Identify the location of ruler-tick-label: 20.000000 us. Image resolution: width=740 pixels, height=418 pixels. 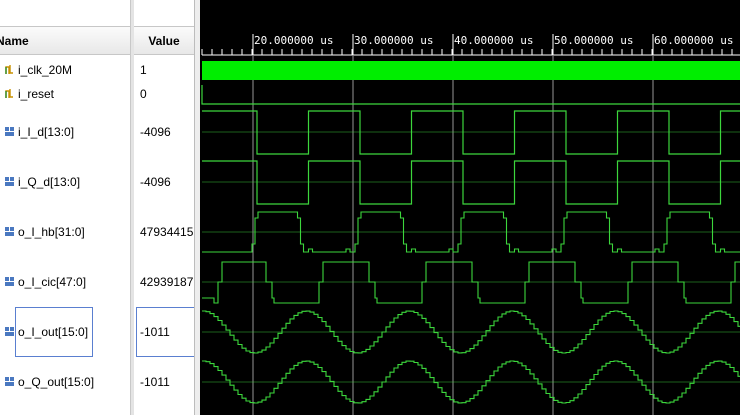
(293, 40).